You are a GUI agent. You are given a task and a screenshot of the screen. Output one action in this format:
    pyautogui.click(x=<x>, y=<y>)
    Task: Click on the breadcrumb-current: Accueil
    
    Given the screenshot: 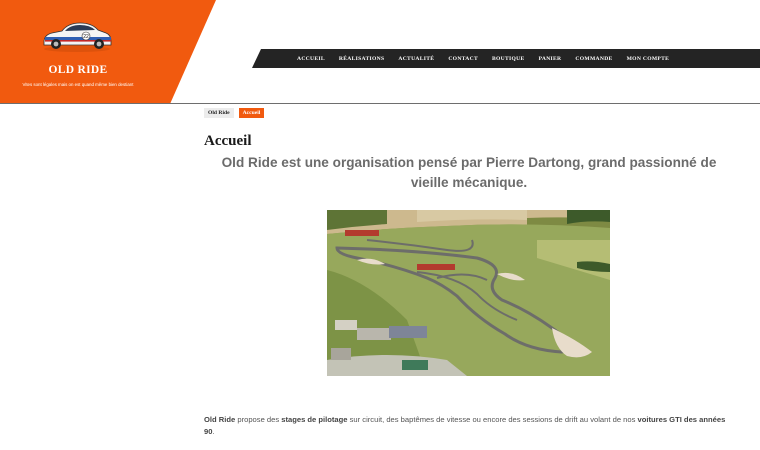 What is the action you would take?
    pyautogui.click(x=251, y=113)
    